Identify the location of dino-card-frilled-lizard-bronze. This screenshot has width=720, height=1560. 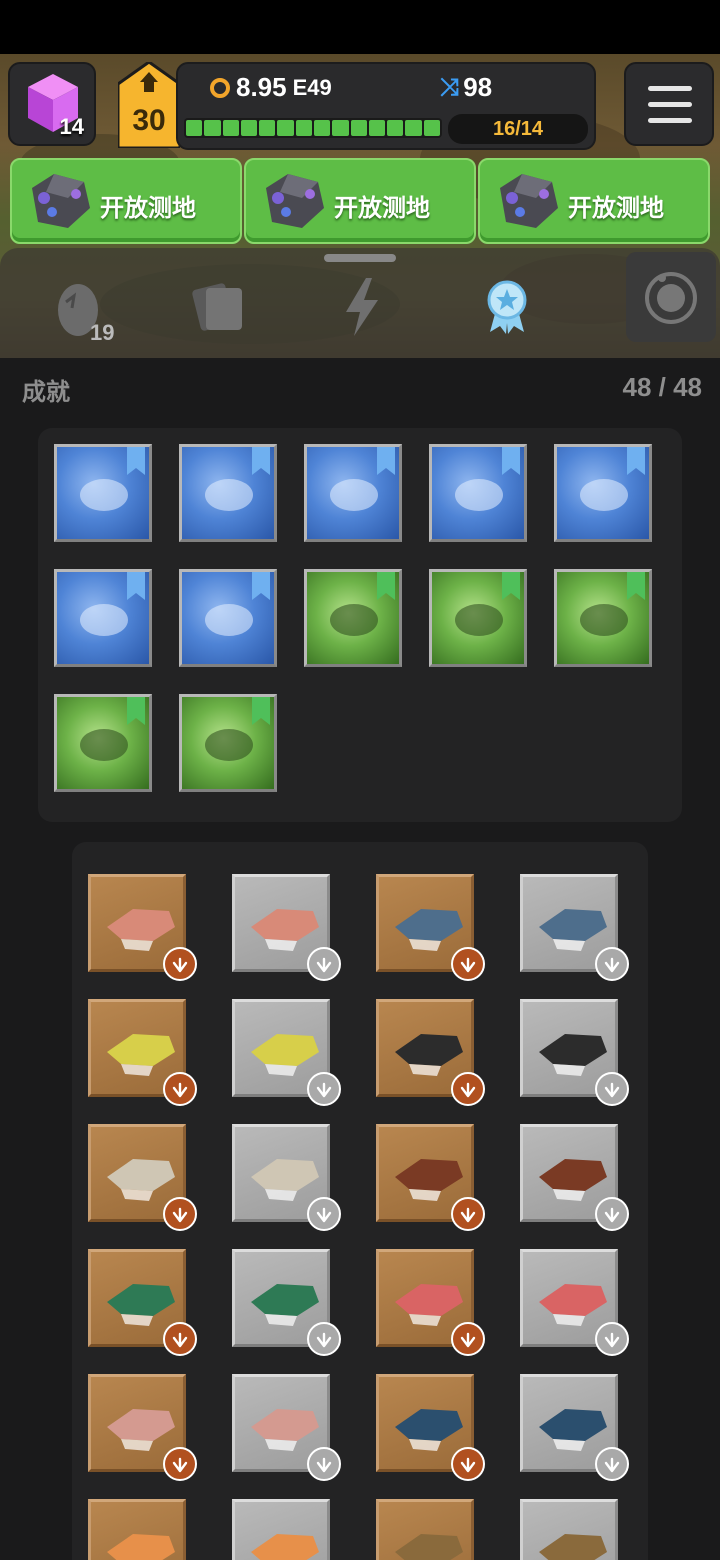
(142, 1052).